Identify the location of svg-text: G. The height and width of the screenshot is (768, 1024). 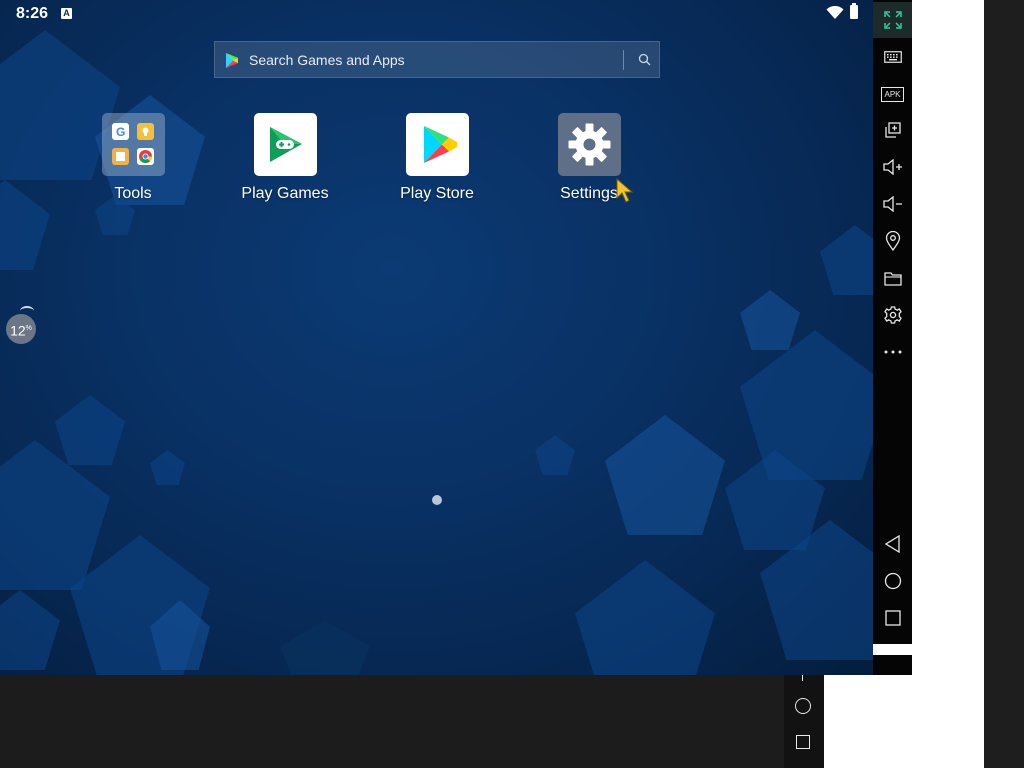
(120, 132).